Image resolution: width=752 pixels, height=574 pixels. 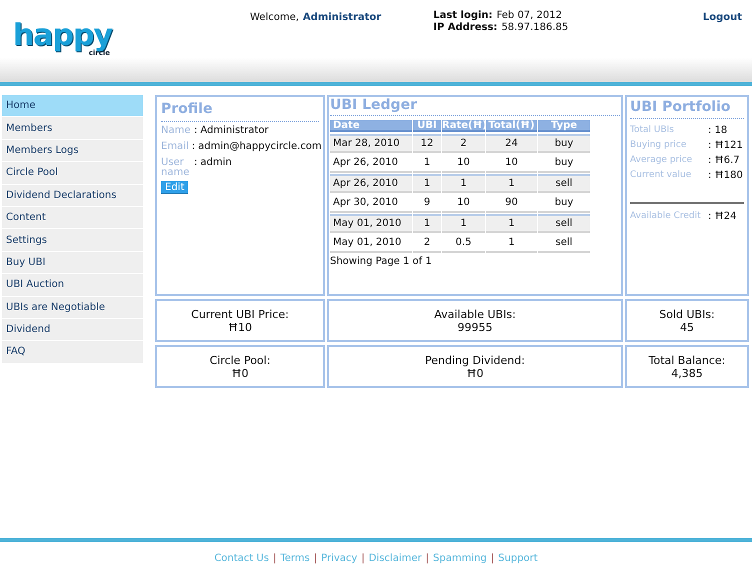 I want to click on table-cell: 2, so click(x=463, y=143).